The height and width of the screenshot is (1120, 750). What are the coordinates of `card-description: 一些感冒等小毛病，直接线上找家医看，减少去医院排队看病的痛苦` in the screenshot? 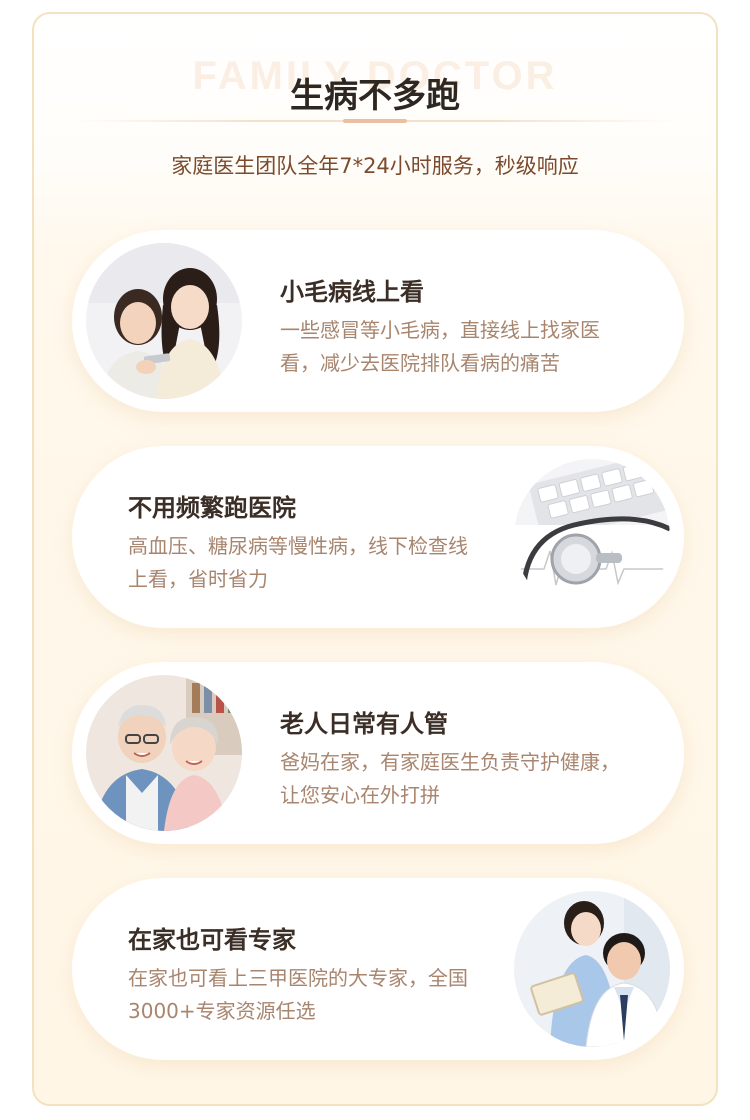 It's located at (440, 346).